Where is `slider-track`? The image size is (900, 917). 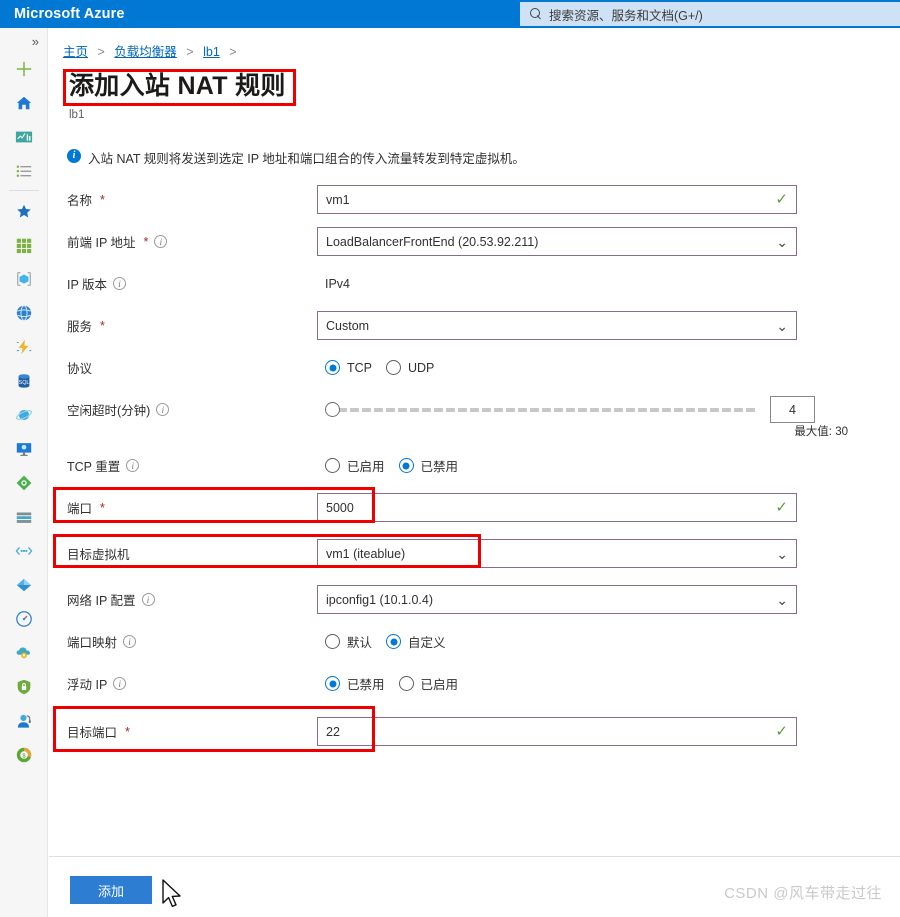 slider-track is located at coordinates (547, 409).